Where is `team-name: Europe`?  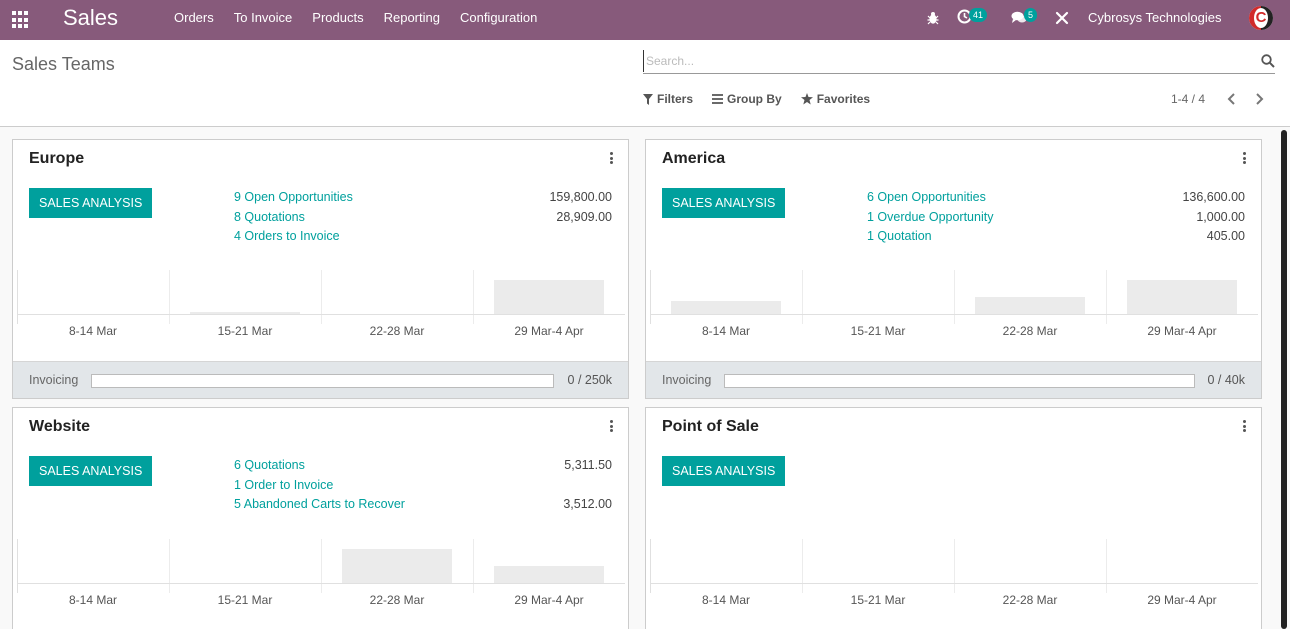
team-name: Europe is located at coordinates (56, 159).